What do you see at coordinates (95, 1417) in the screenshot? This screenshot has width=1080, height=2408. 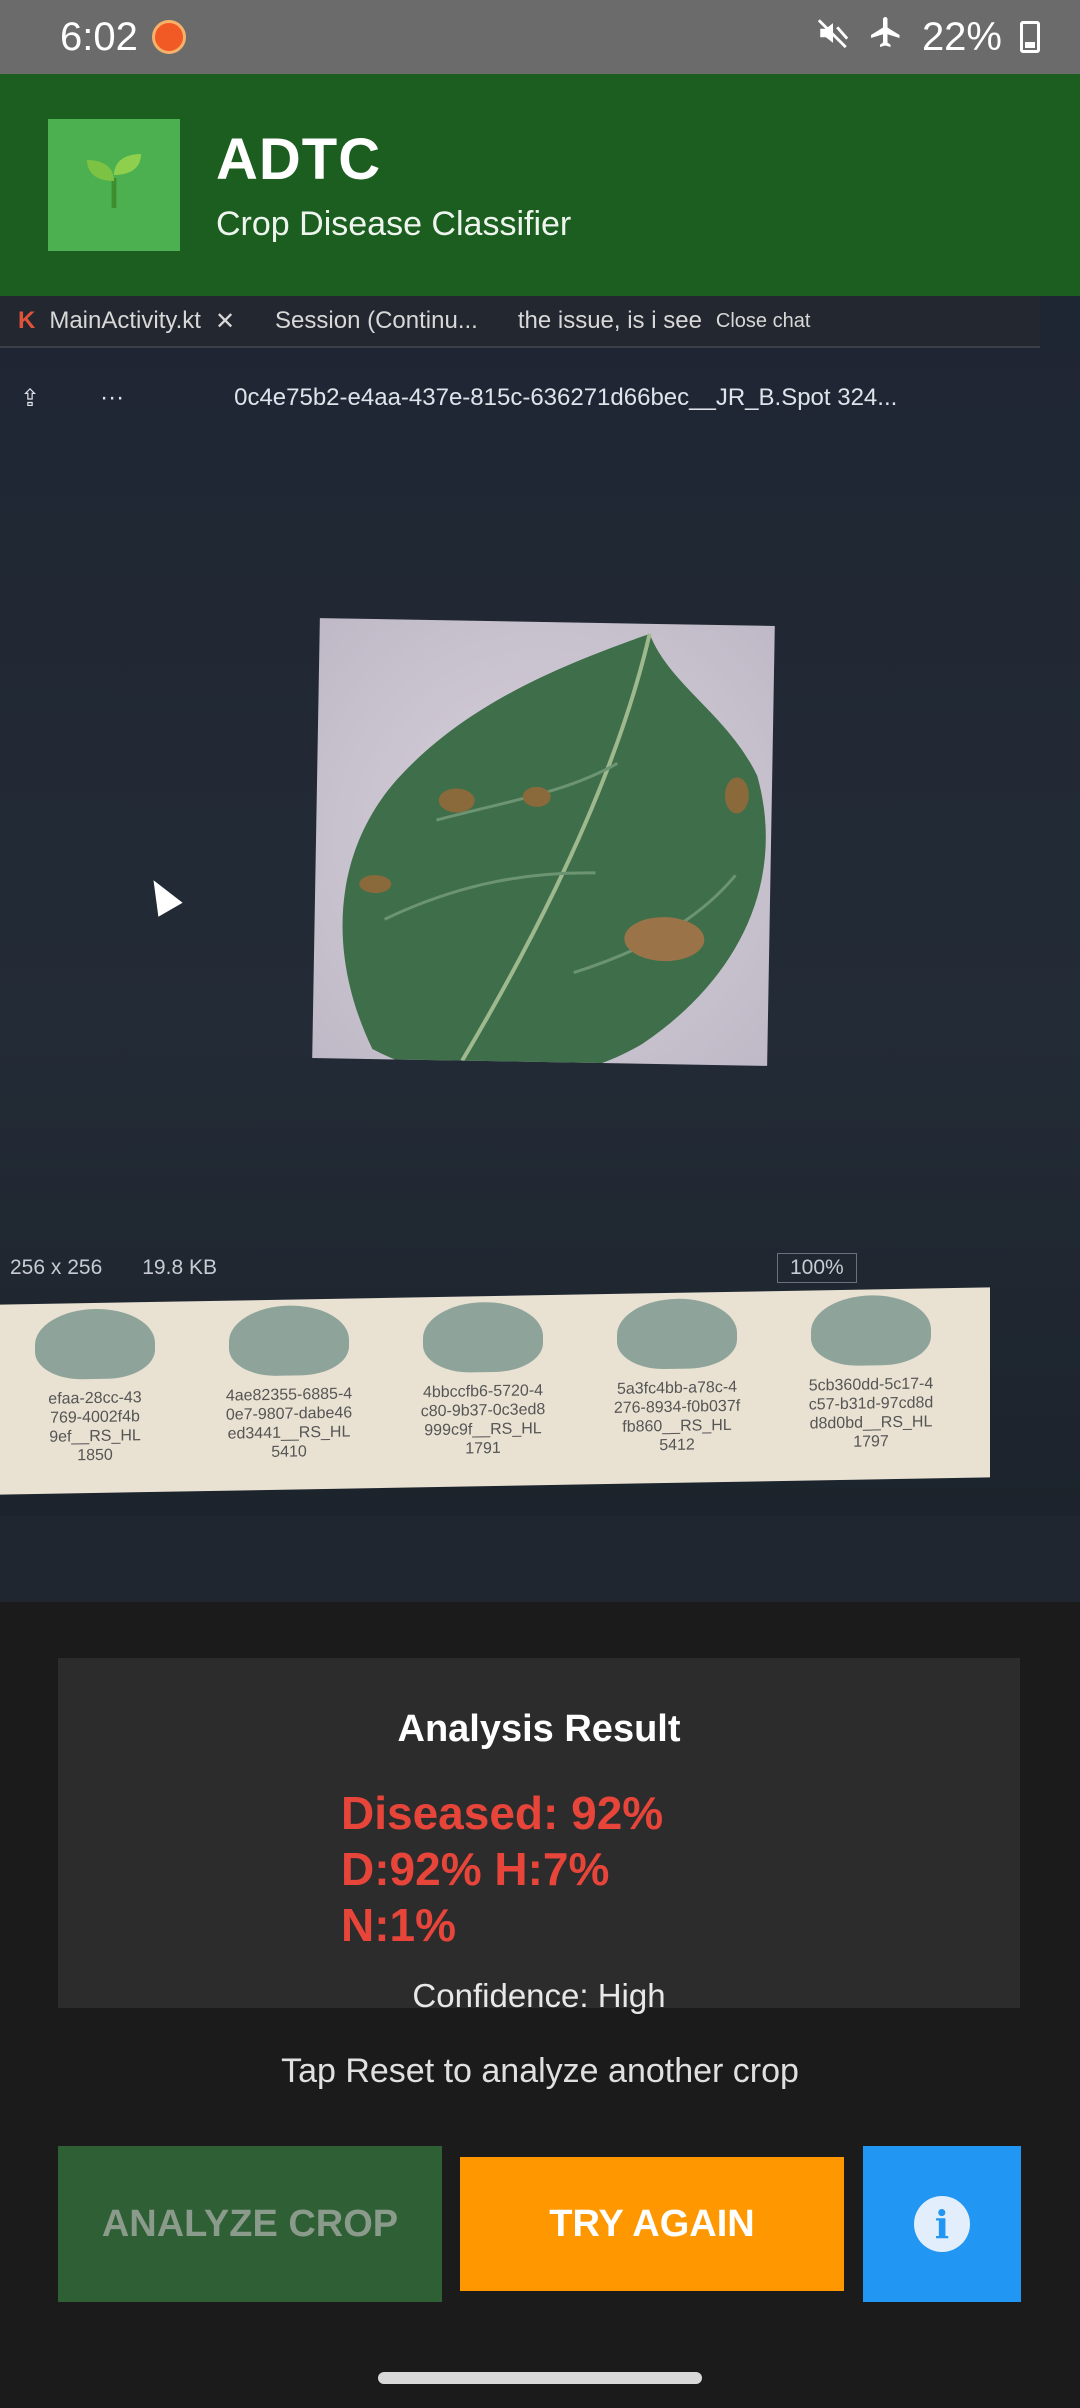 I see `thumbnail-name-2: 769-4002f4b` at bounding box center [95, 1417].